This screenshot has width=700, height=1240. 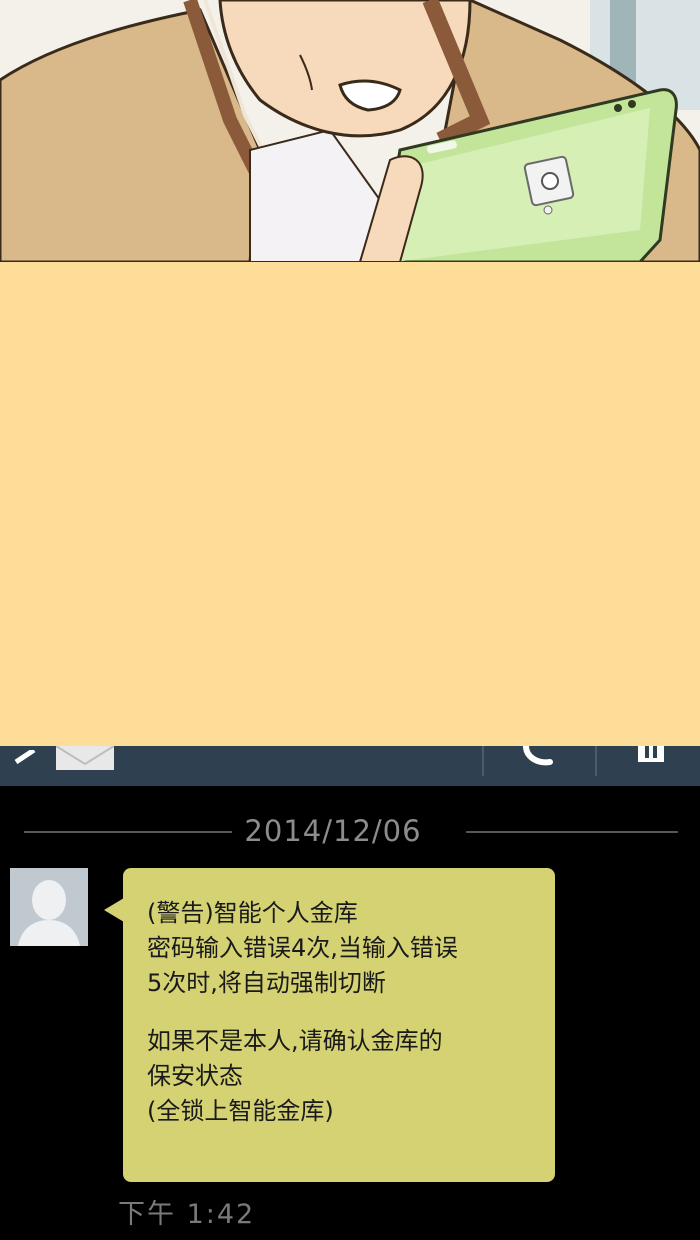 What do you see at coordinates (266, 983) in the screenshot?
I see `message-line: 5次时,将自动强制切断` at bounding box center [266, 983].